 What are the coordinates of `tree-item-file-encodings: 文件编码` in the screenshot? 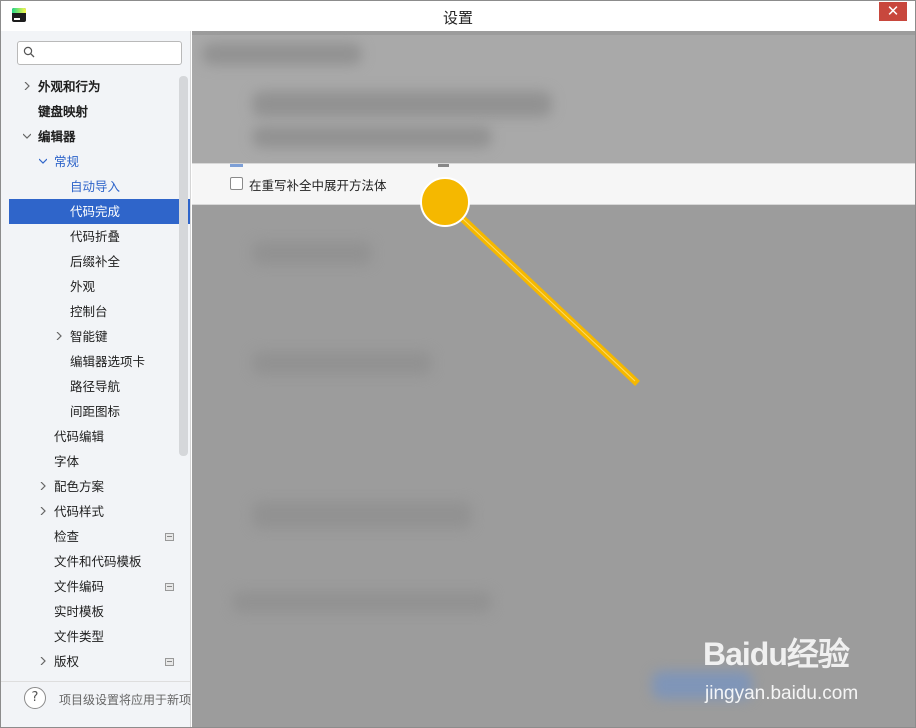 It's located at (99, 586).